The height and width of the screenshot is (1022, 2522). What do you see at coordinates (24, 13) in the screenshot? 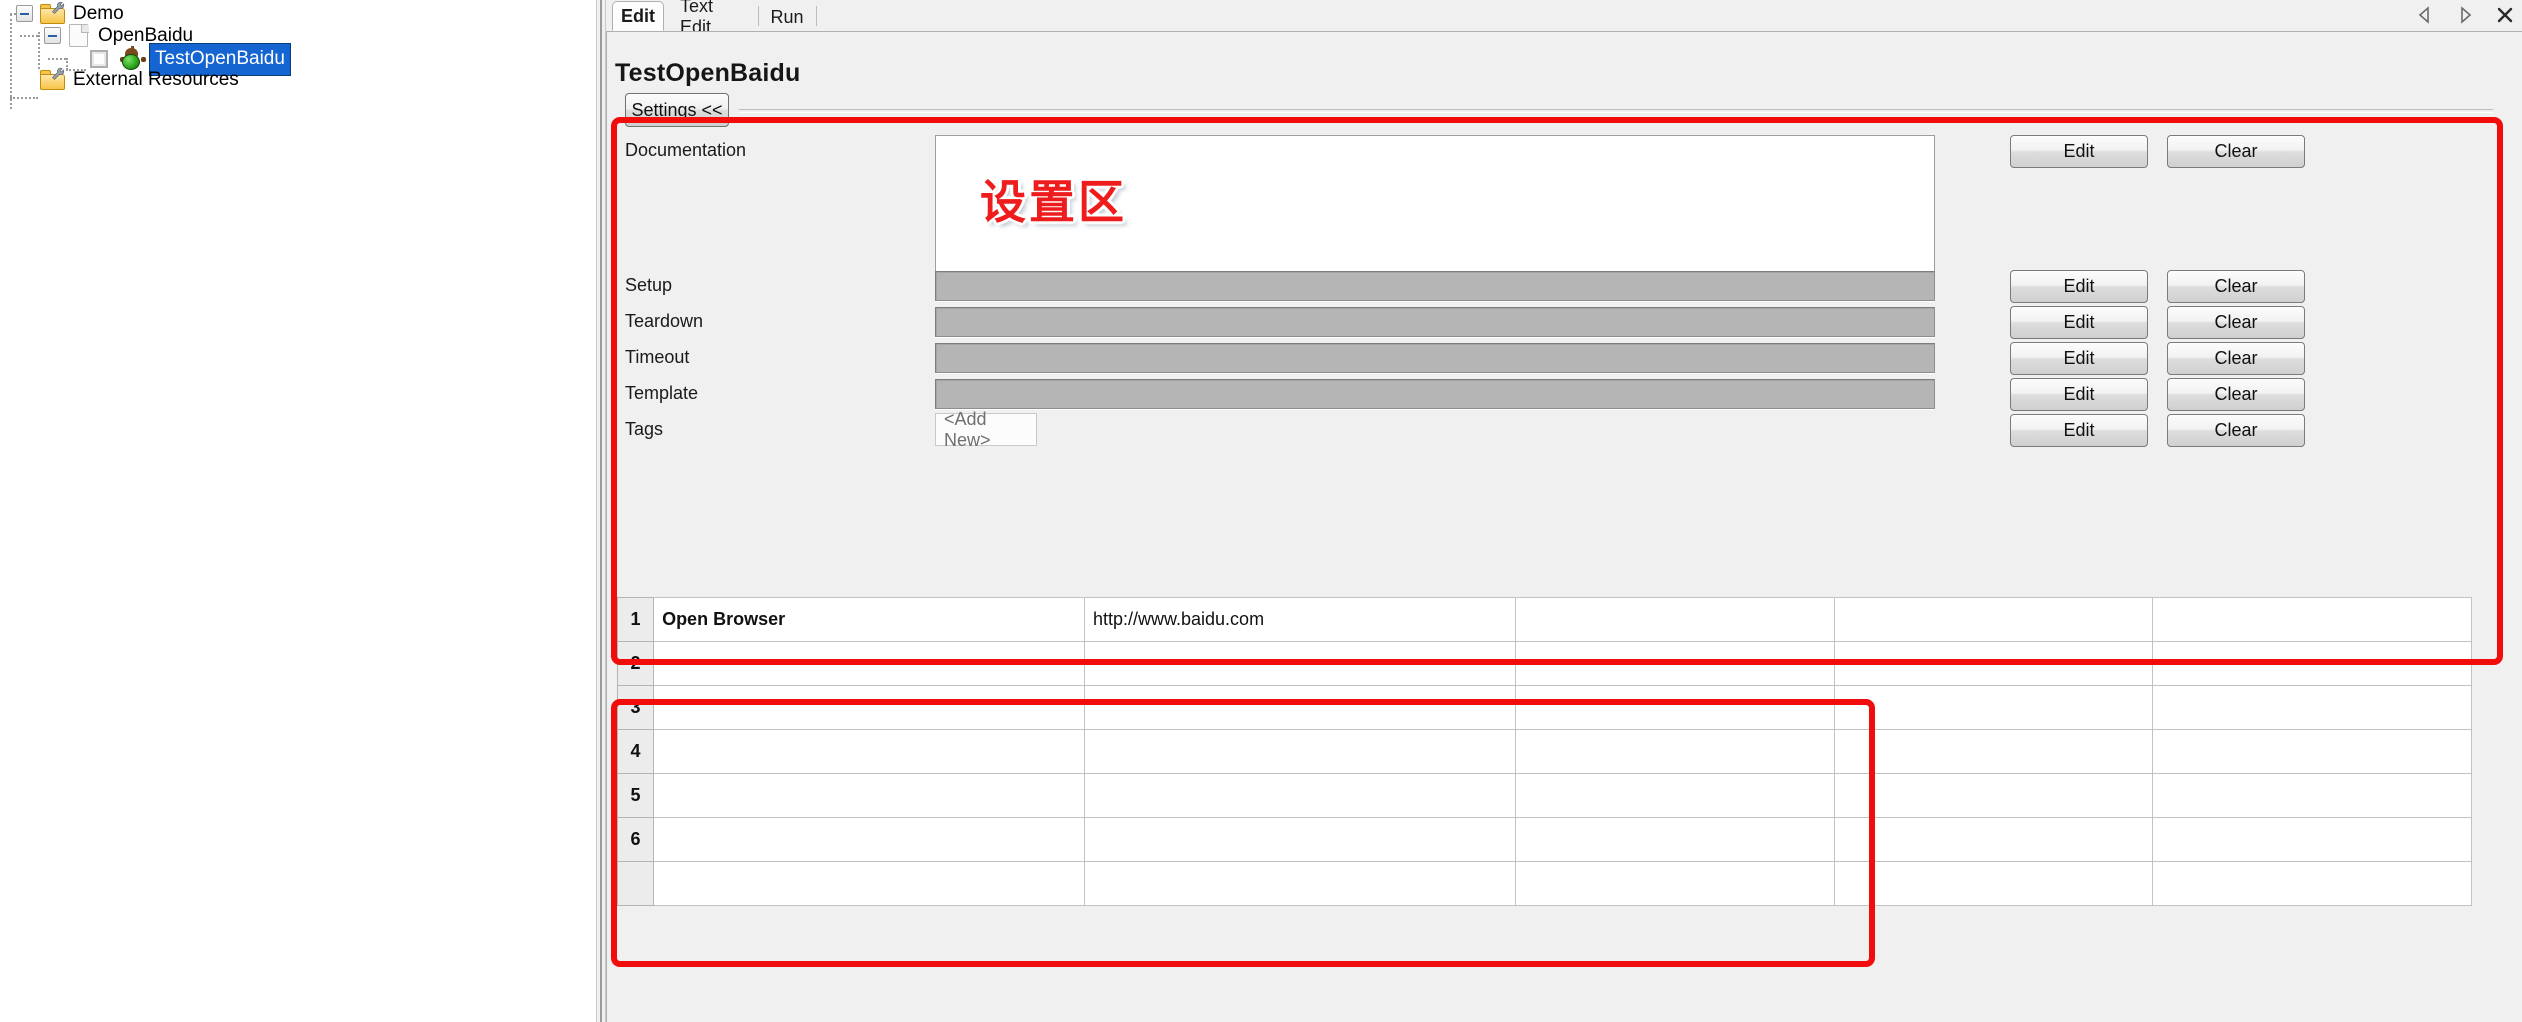
I see `tree-expander-demo` at bounding box center [24, 13].